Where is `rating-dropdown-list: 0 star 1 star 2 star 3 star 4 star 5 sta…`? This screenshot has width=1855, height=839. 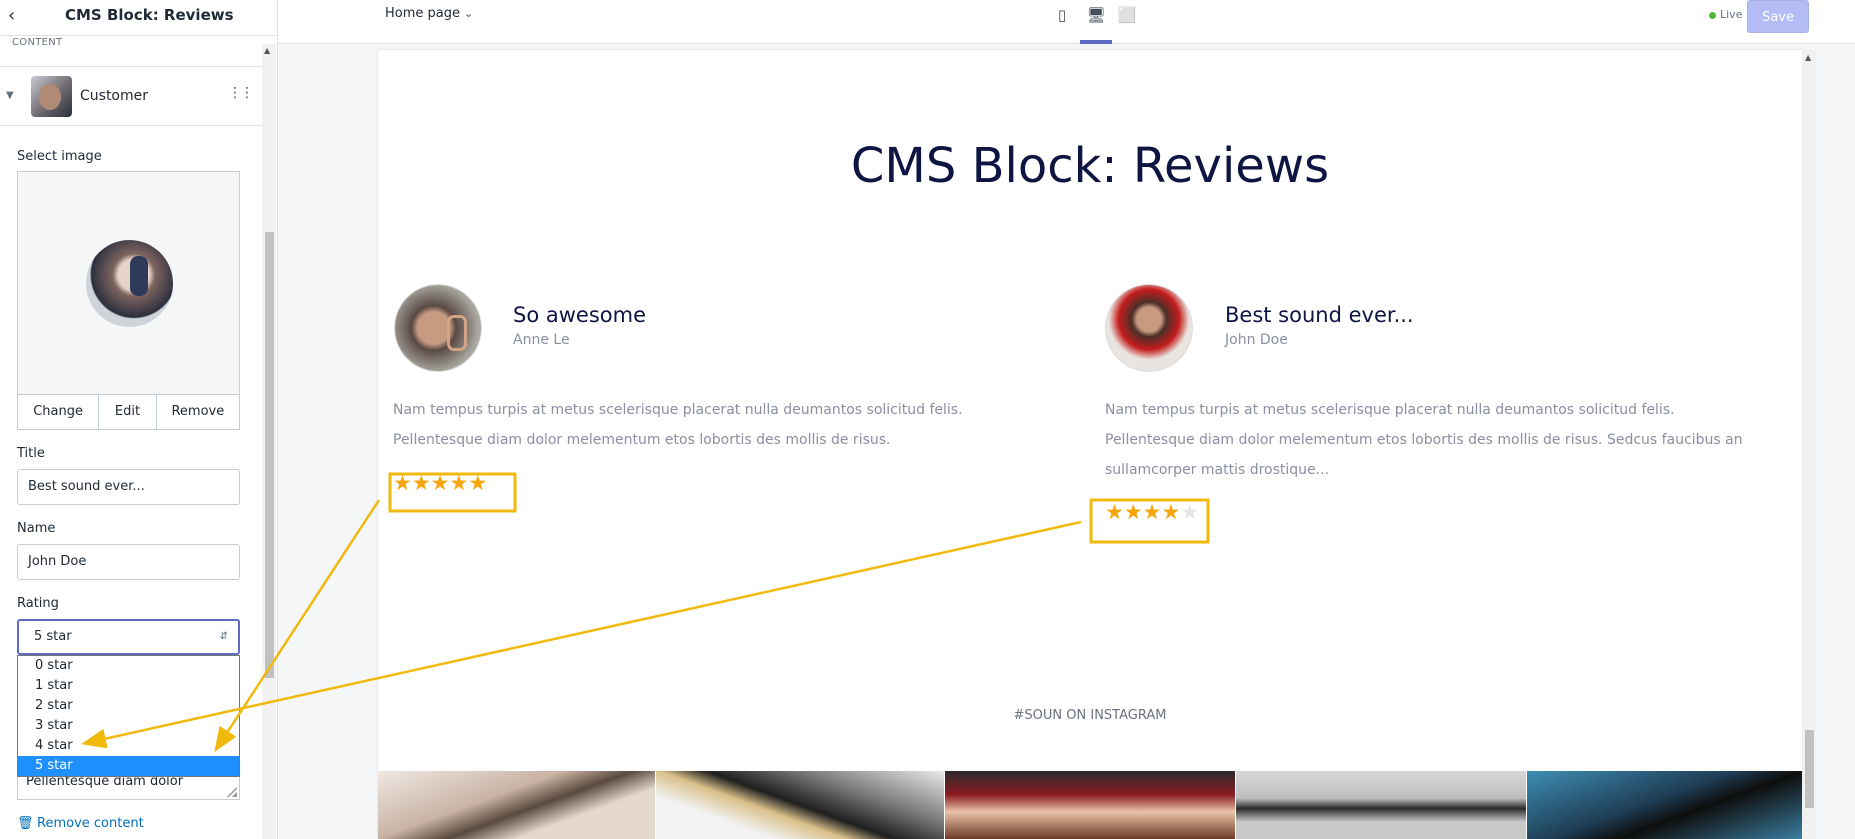 rating-dropdown-list: 0 star 1 star 2 star 3 star 4 star 5 sta… is located at coordinates (128, 716).